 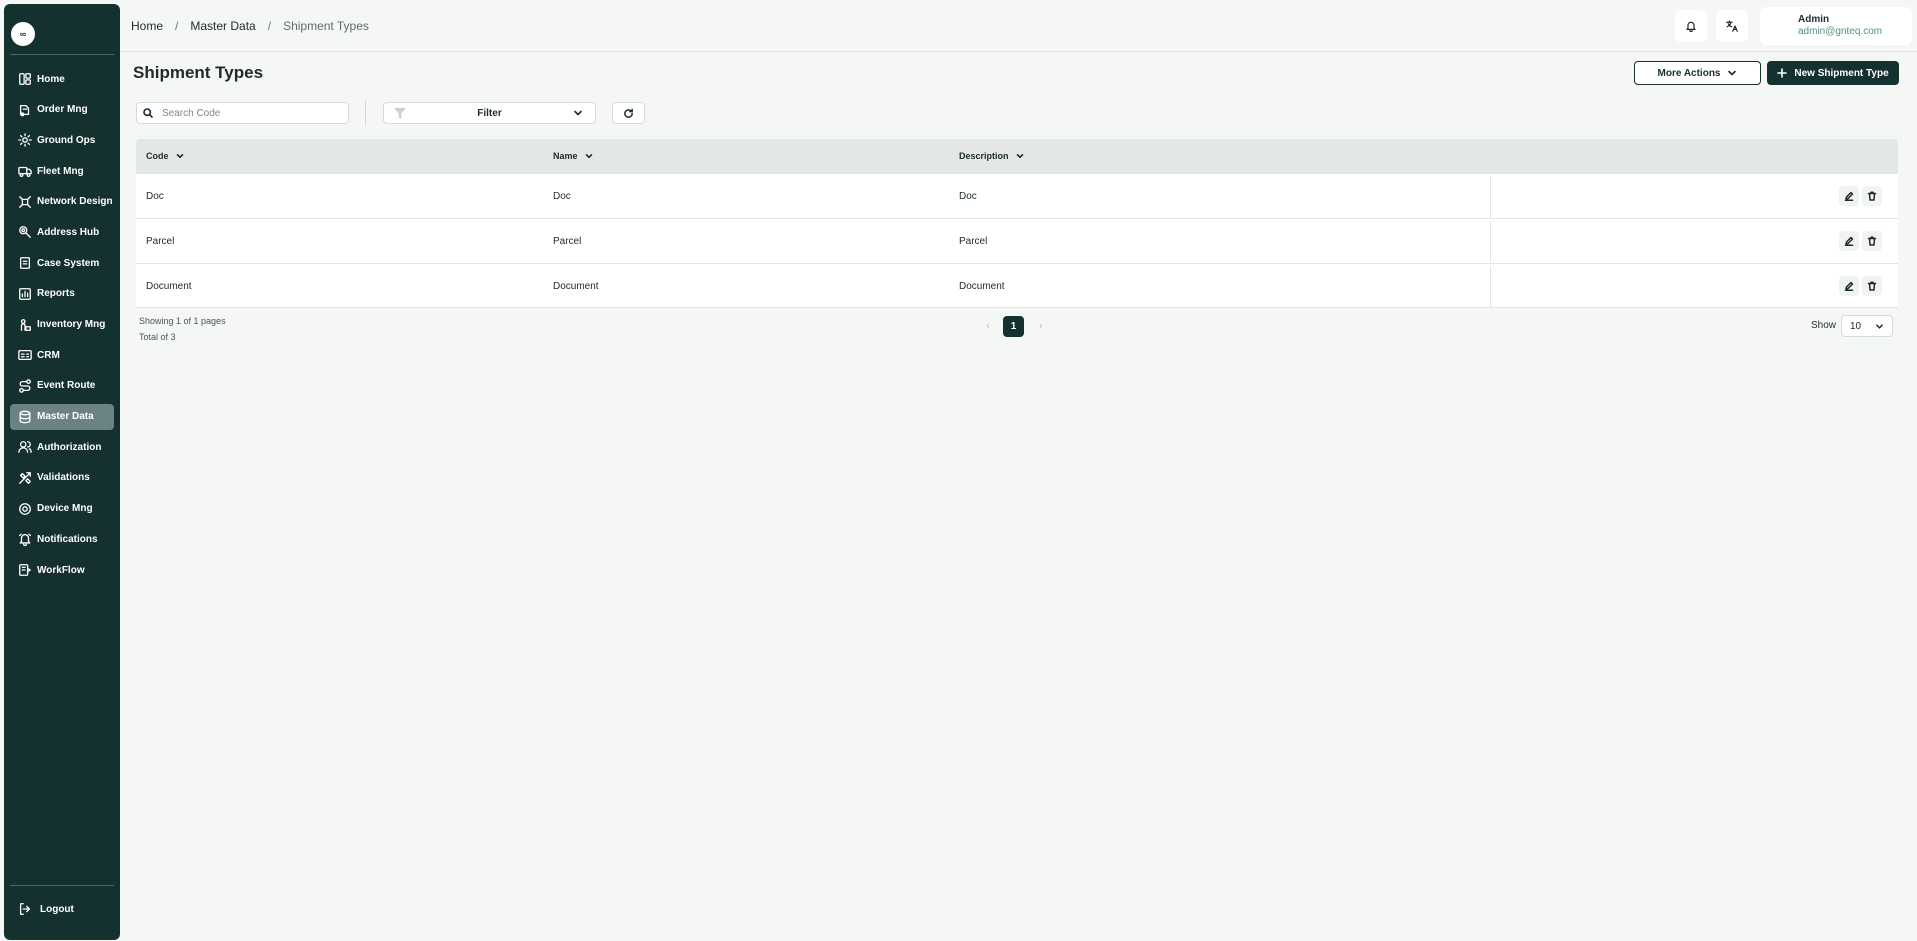 I want to click on toolbar-divider, so click(x=365, y=113).